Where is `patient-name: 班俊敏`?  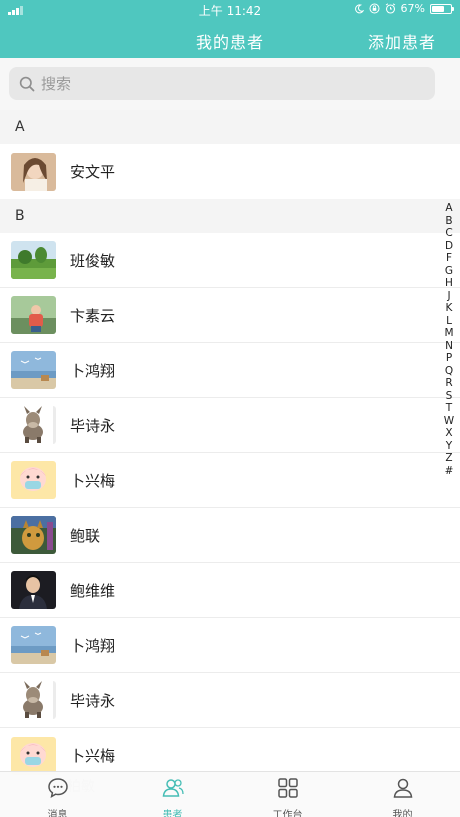 patient-name: 班俊敏 is located at coordinates (93, 260).